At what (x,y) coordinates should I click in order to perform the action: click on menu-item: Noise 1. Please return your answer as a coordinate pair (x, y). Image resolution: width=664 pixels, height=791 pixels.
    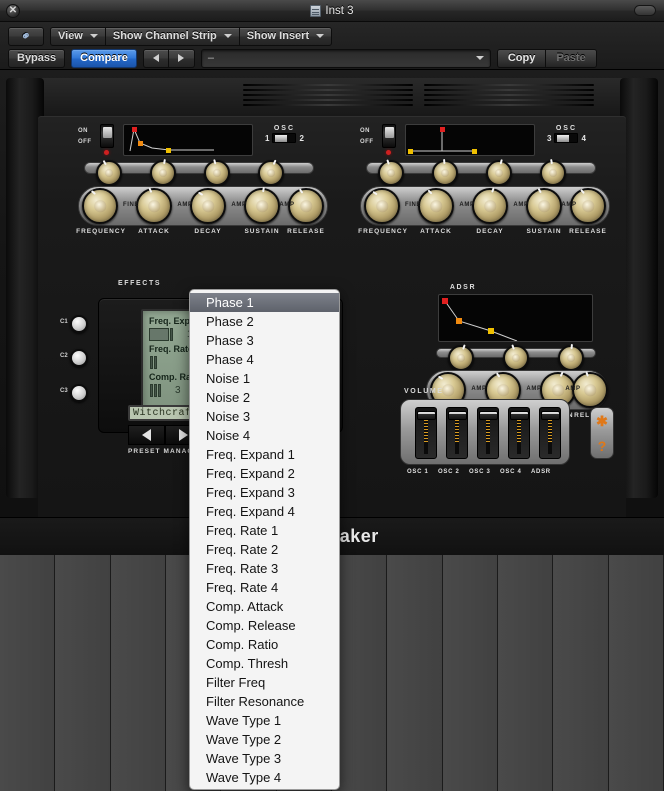
    Looking at the image, I should click on (264, 378).